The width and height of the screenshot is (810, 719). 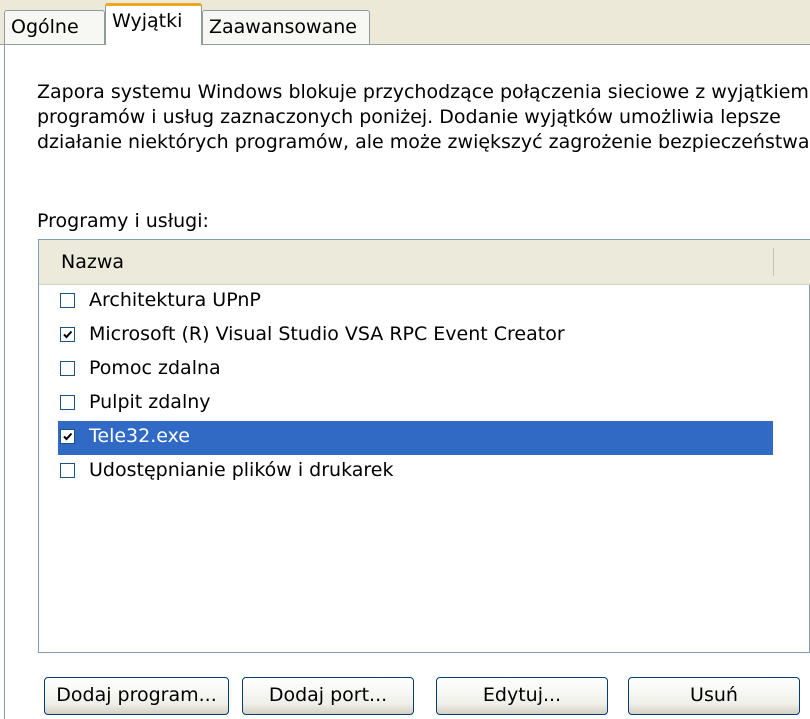 I want to click on list-item-label: Udostępnianie plików i drukarek, so click(x=241, y=470).